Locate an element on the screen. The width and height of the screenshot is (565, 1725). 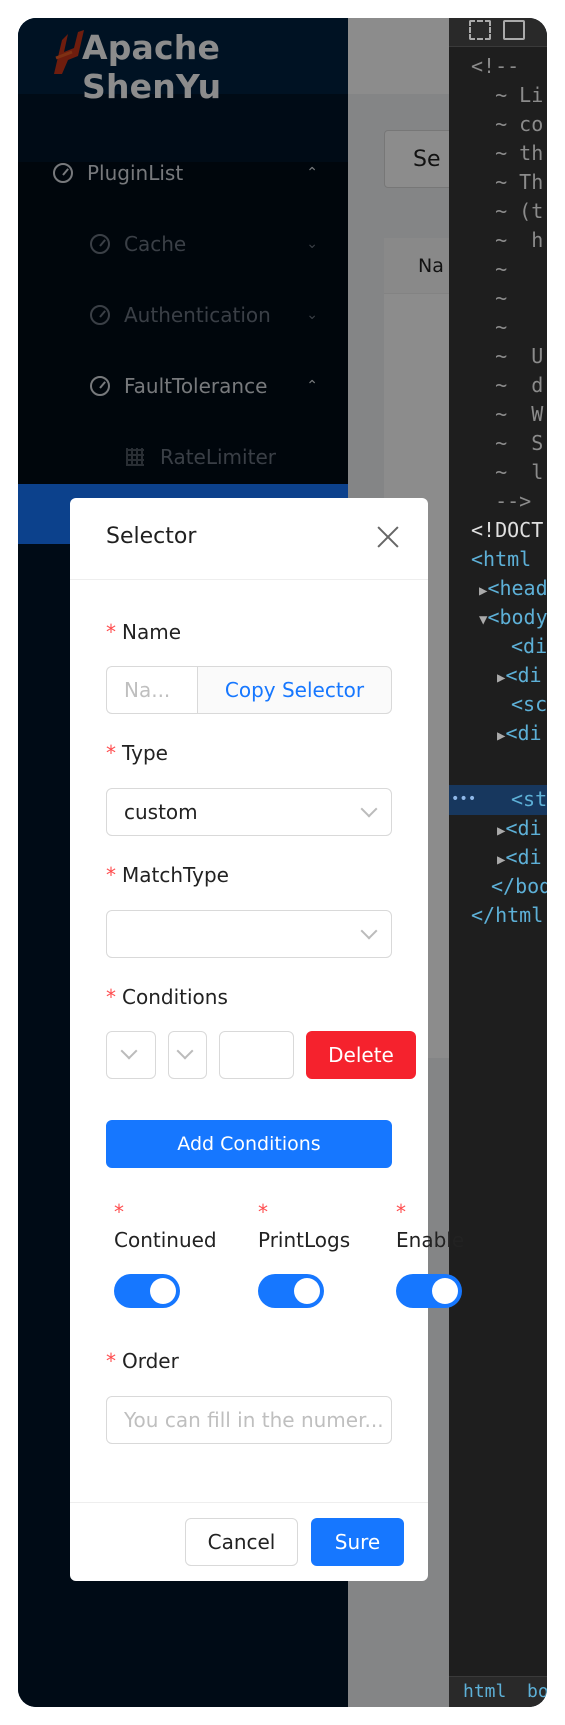
code-line: ~ h is located at coordinates (507, 240).